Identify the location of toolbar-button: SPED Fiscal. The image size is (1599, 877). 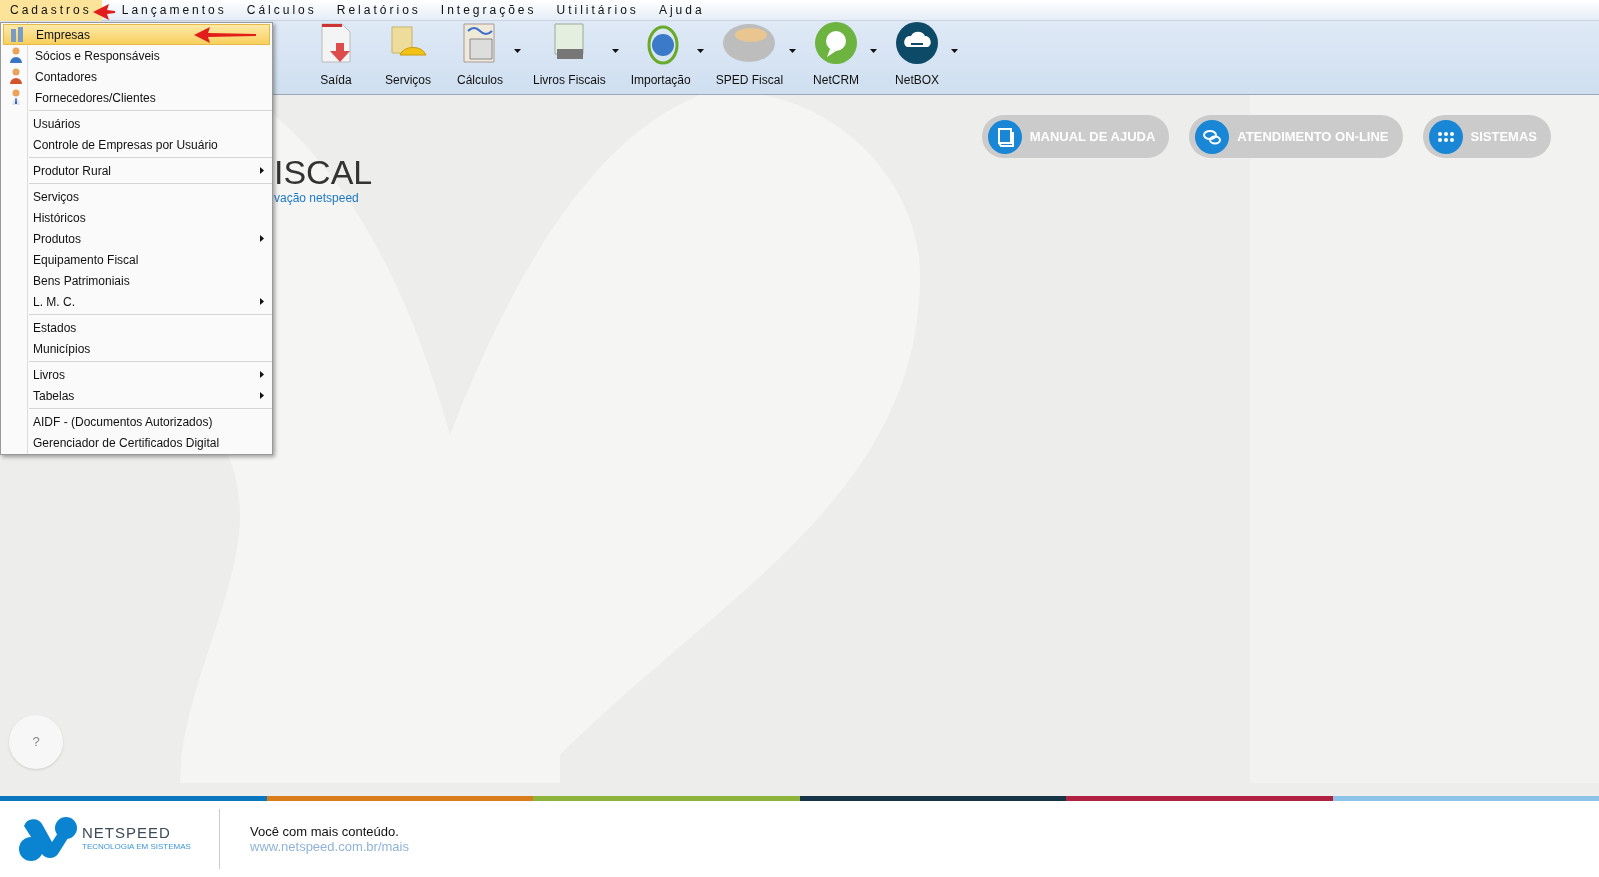
(754, 55).